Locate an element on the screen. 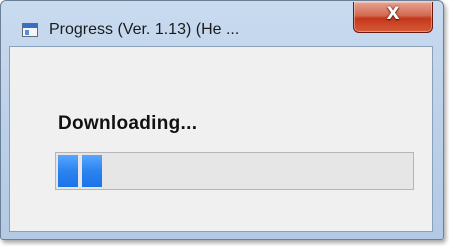 The height and width of the screenshot is (246, 449). progress-bar is located at coordinates (234, 171).